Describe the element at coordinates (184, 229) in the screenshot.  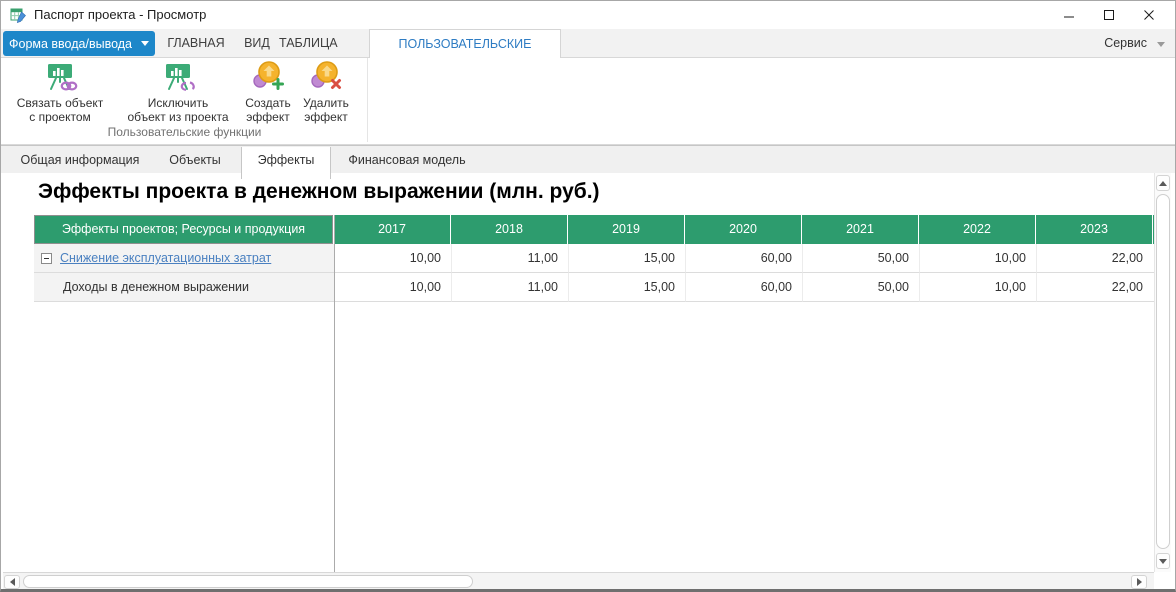
I see `grid-header-effects-column: Эффекты проектов; Ресурсы и продукция` at that location.